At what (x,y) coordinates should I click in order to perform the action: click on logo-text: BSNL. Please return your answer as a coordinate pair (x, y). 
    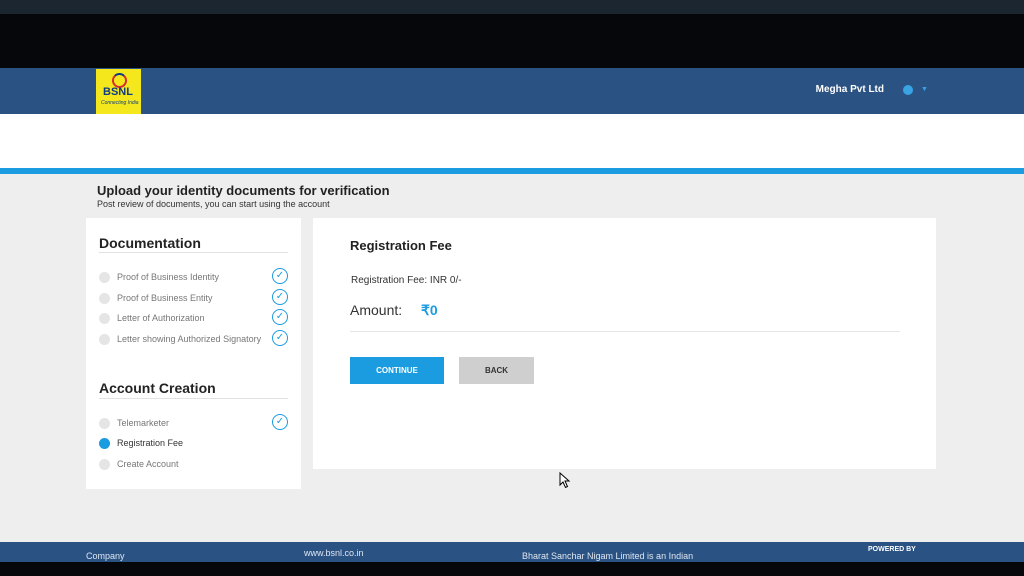
    Looking at the image, I should click on (118, 92).